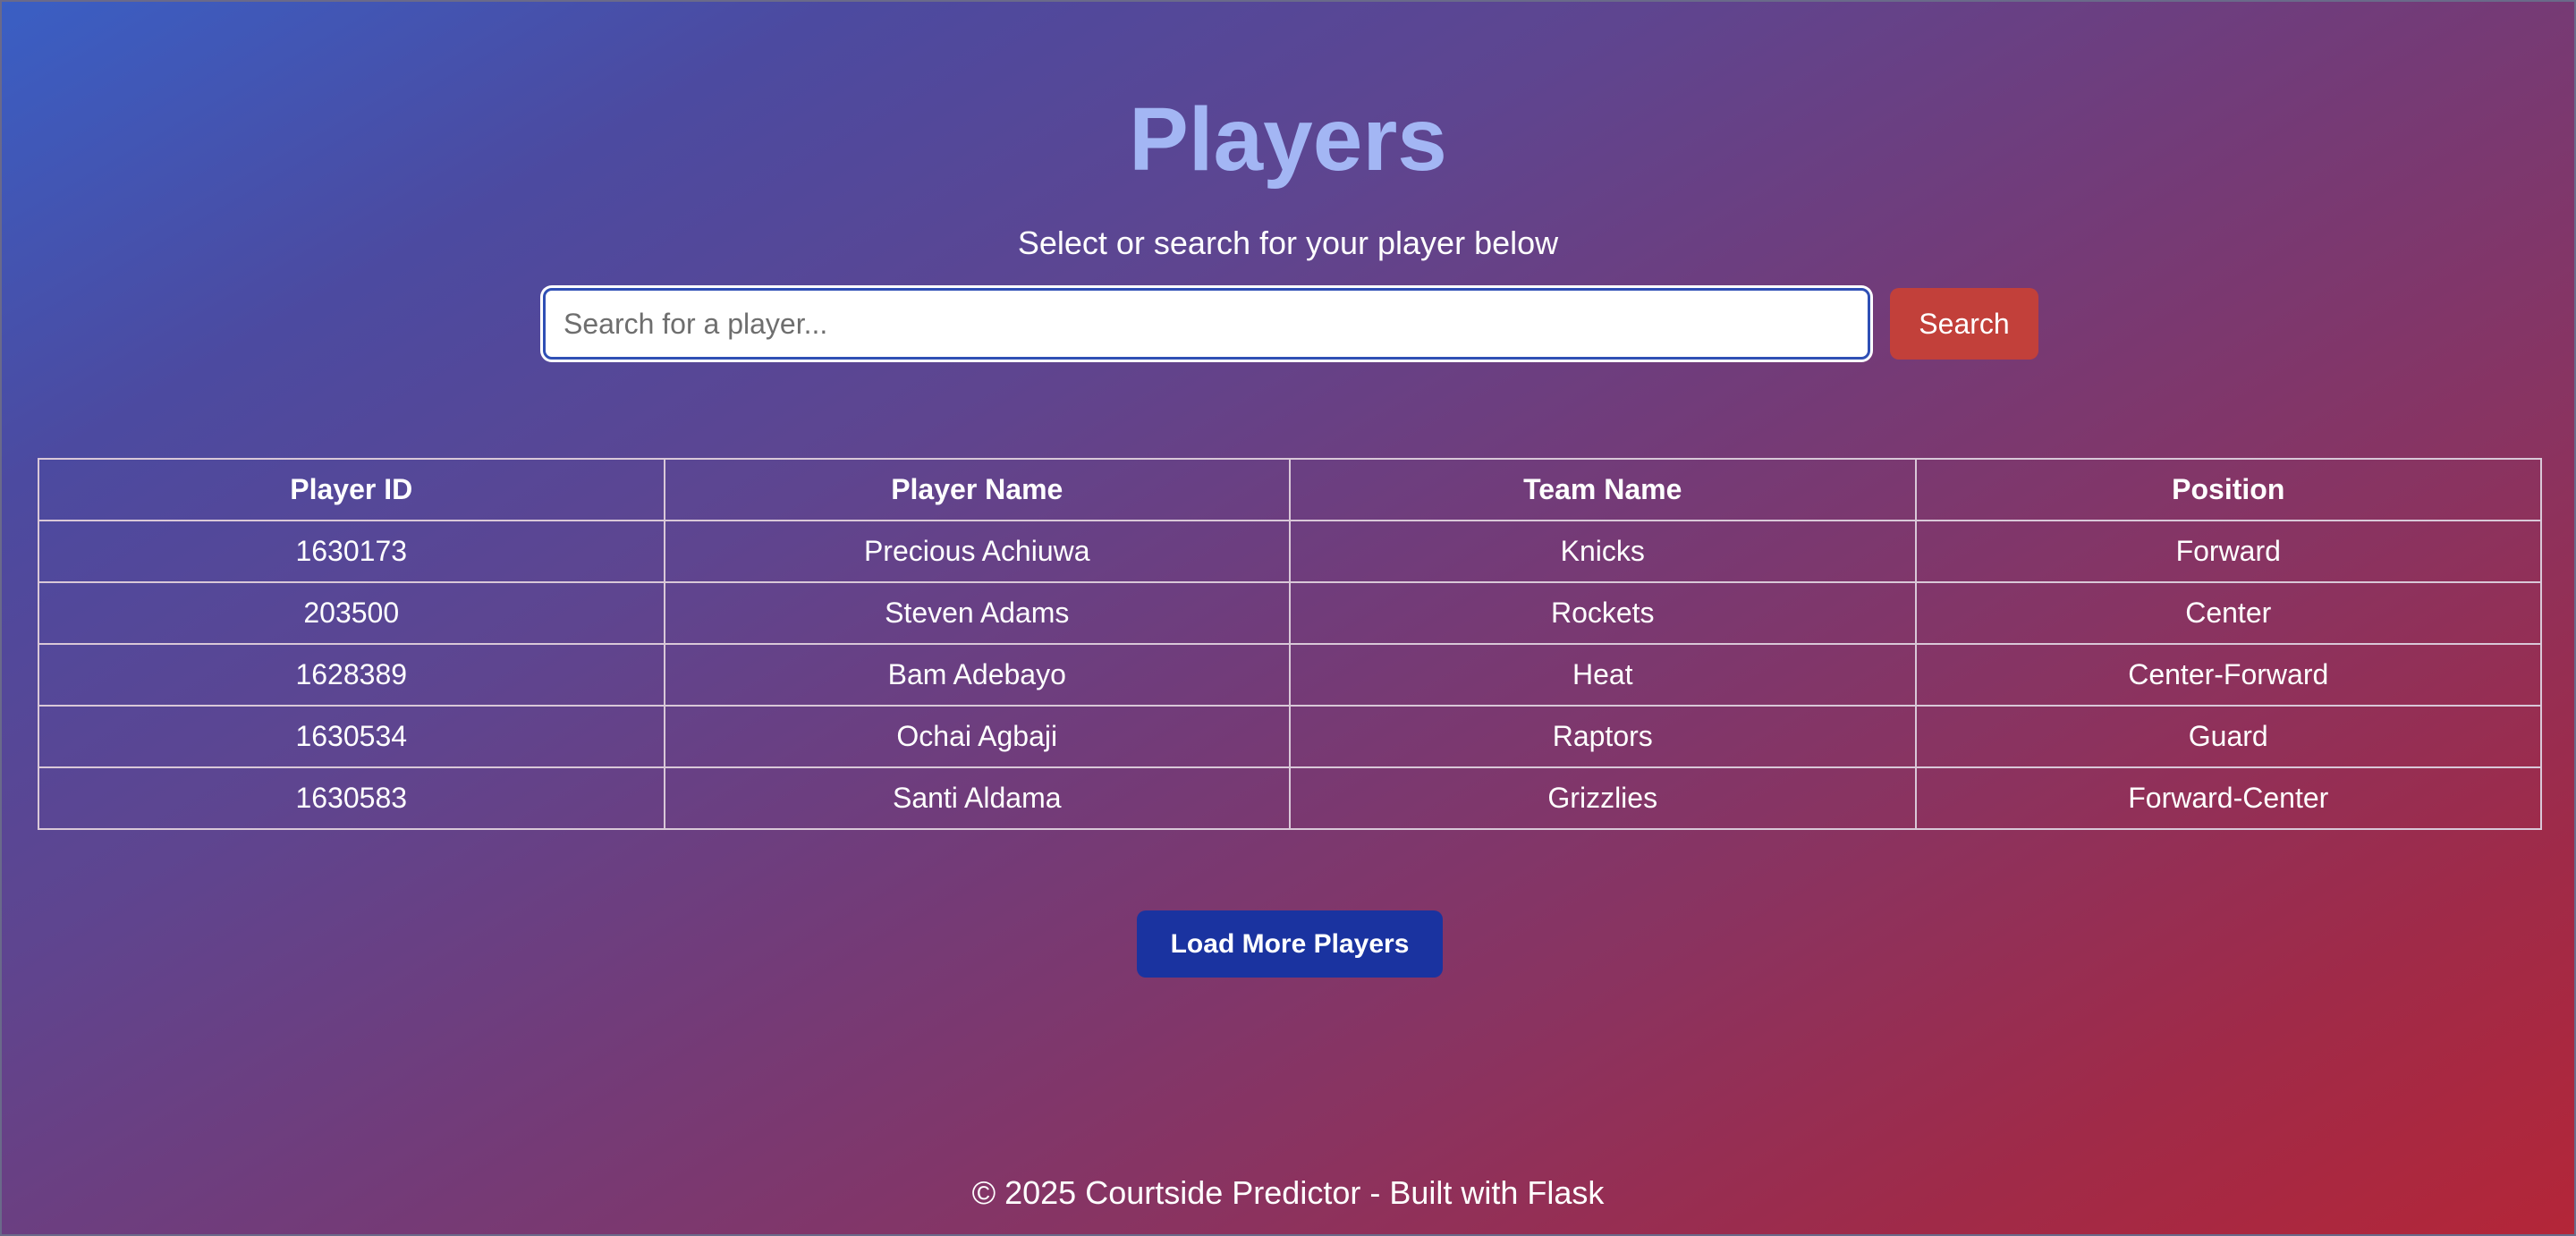  Describe the element at coordinates (2228, 551) in the screenshot. I see `cell-position: Forward` at that location.